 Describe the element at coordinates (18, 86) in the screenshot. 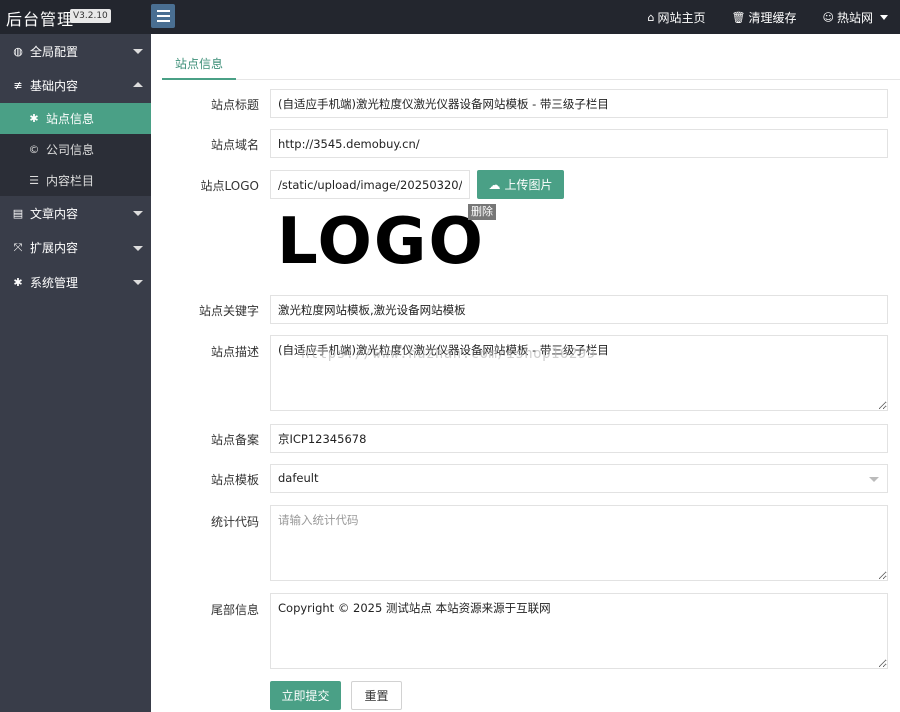

I see `sliders-icon: ≢` at that location.